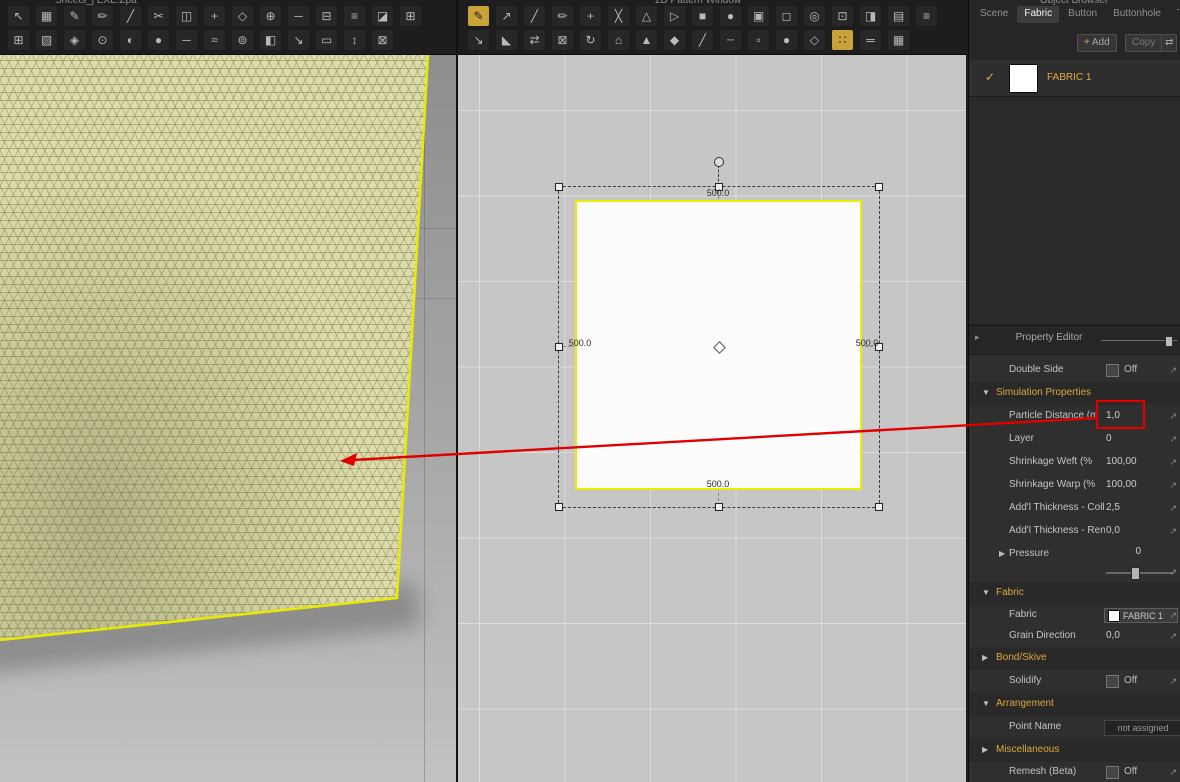  What do you see at coordinates (702, 16) in the screenshot?
I see `toolbar-icon: ■` at bounding box center [702, 16].